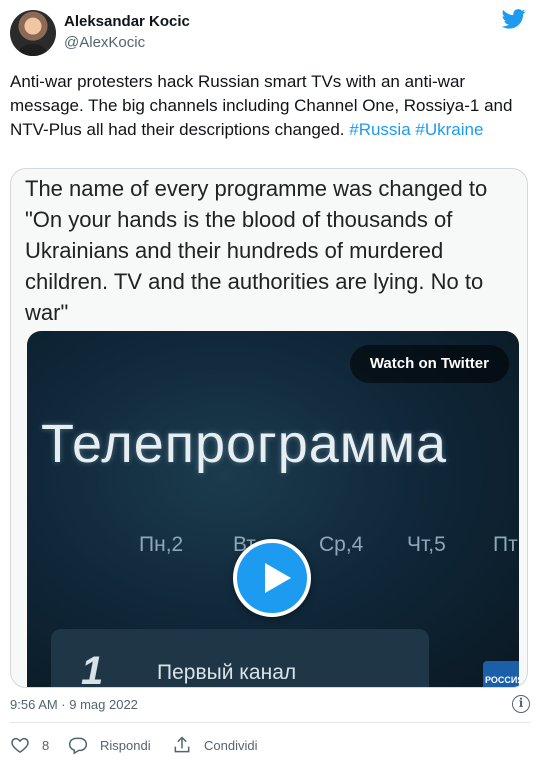 This screenshot has height=761, width=544. What do you see at coordinates (231, 745) in the screenshot?
I see `share-label: Condividi` at bounding box center [231, 745].